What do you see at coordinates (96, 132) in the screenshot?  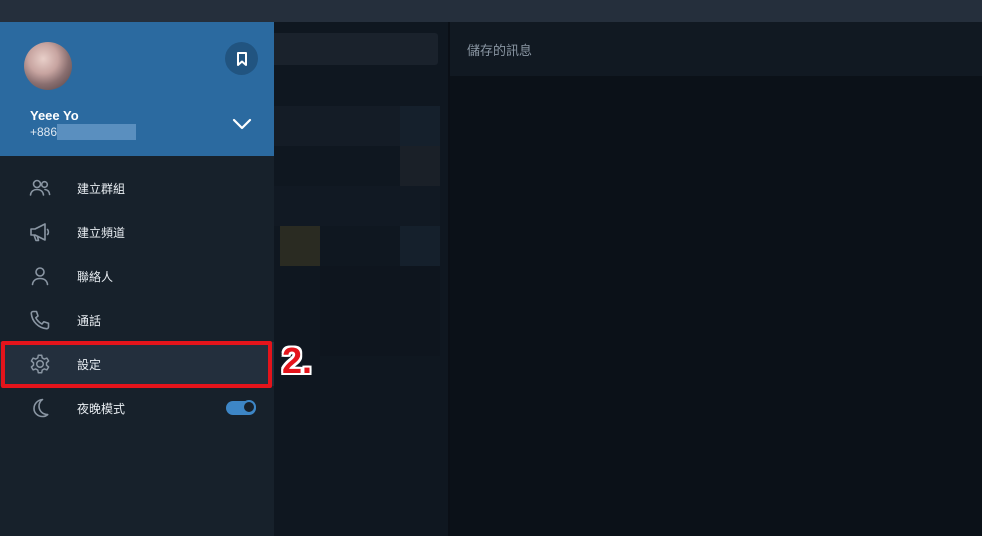 I see `phone-redaction` at bounding box center [96, 132].